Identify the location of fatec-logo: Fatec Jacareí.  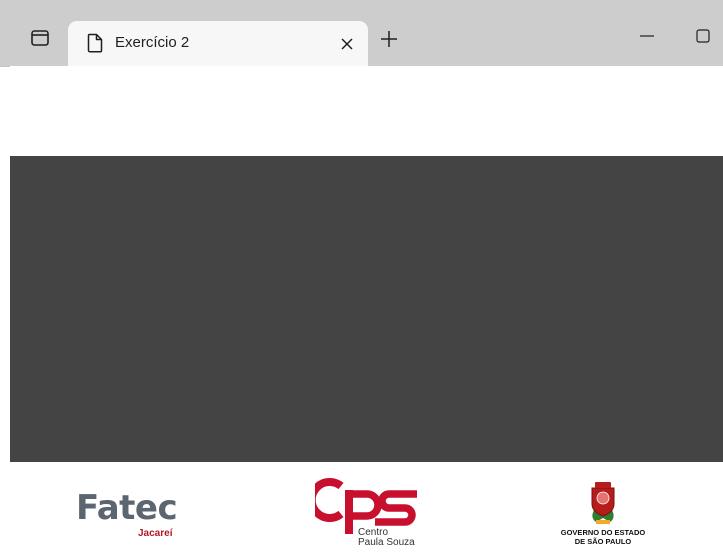
(131, 518).